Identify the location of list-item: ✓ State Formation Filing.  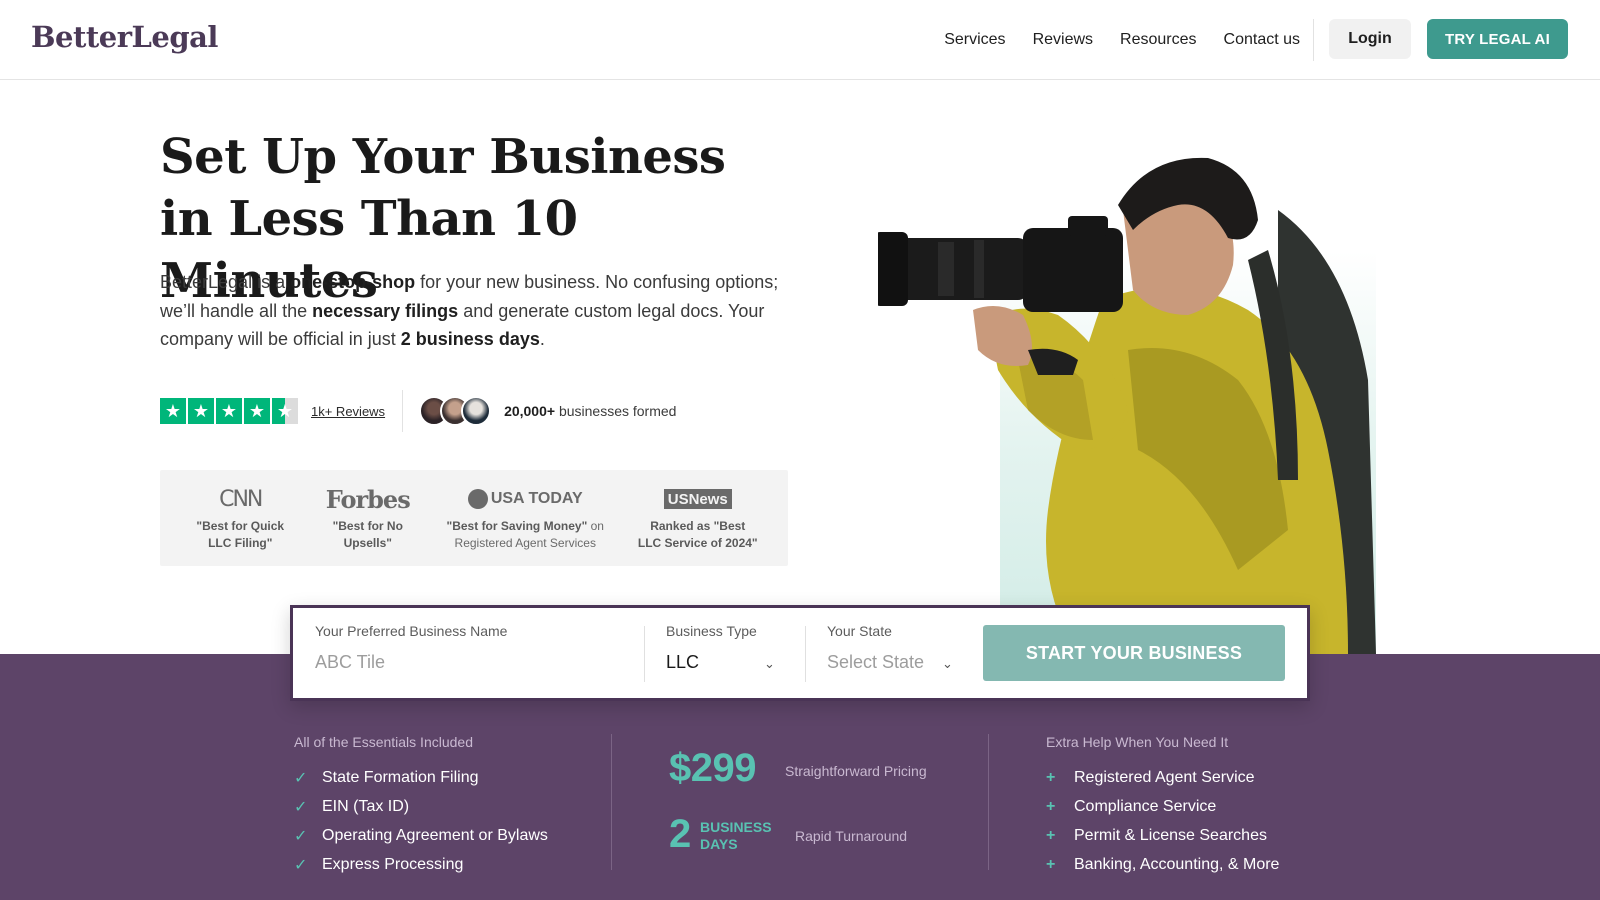
(421, 777).